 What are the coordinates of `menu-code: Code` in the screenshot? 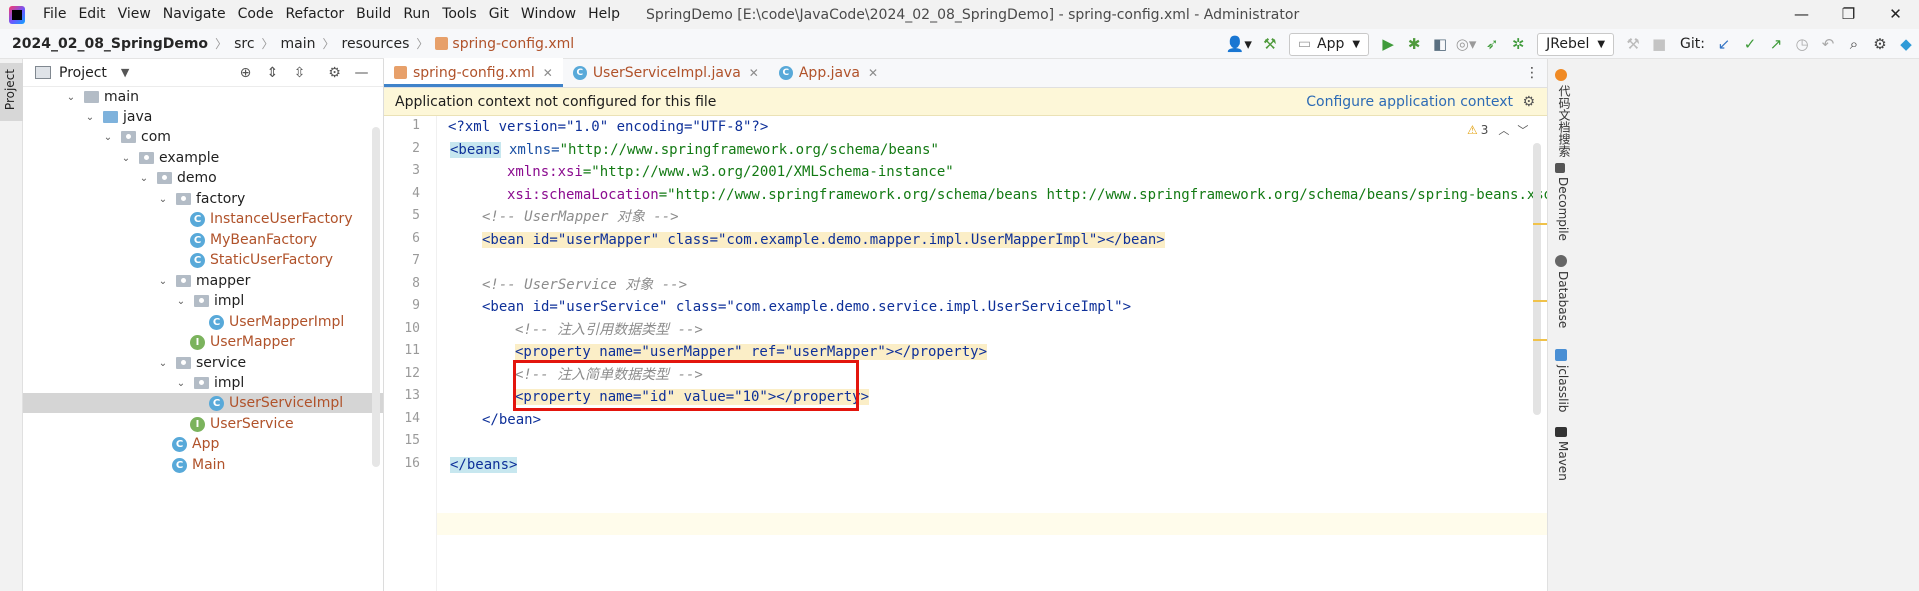 It's located at (256, 14).